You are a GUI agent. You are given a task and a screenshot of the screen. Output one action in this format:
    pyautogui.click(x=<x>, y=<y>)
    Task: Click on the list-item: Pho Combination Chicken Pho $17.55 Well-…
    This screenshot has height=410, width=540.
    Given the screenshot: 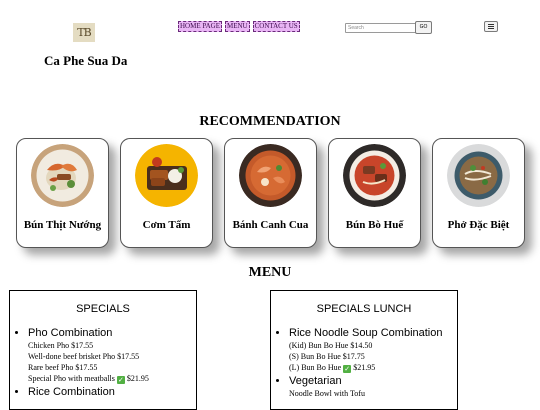 What is the action you would take?
    pyautogui.click(x=112, y=355)
    